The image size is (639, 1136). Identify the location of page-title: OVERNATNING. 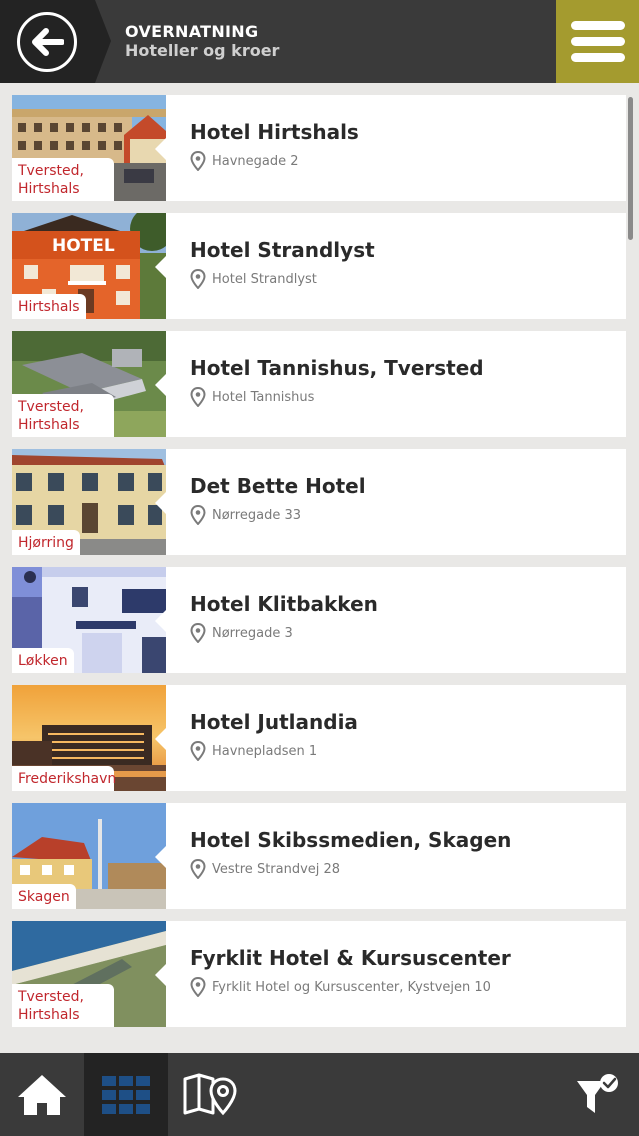
(192, 31).